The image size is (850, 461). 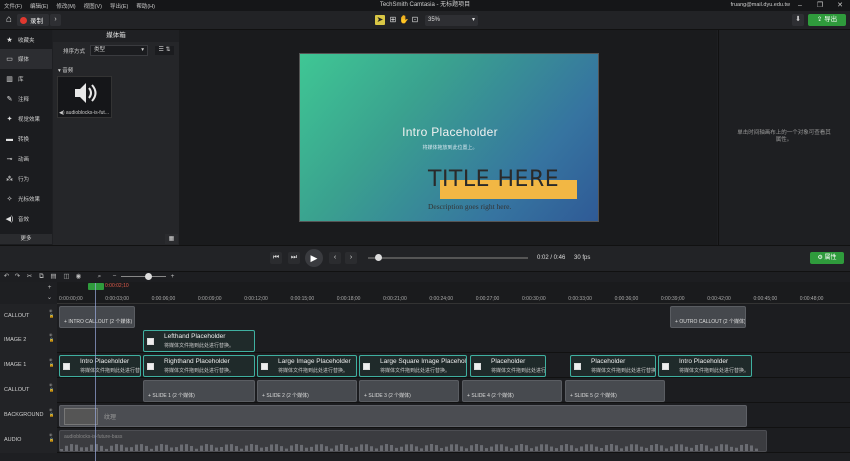 I want to click on sidebar-item-favorites: ★ 收藏夹, so click(x=26, y=40).